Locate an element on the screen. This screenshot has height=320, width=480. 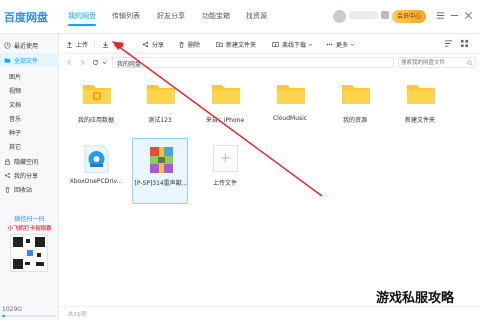
file-item-app-data: 我的应用数据 is located at coordinates (96, 112).